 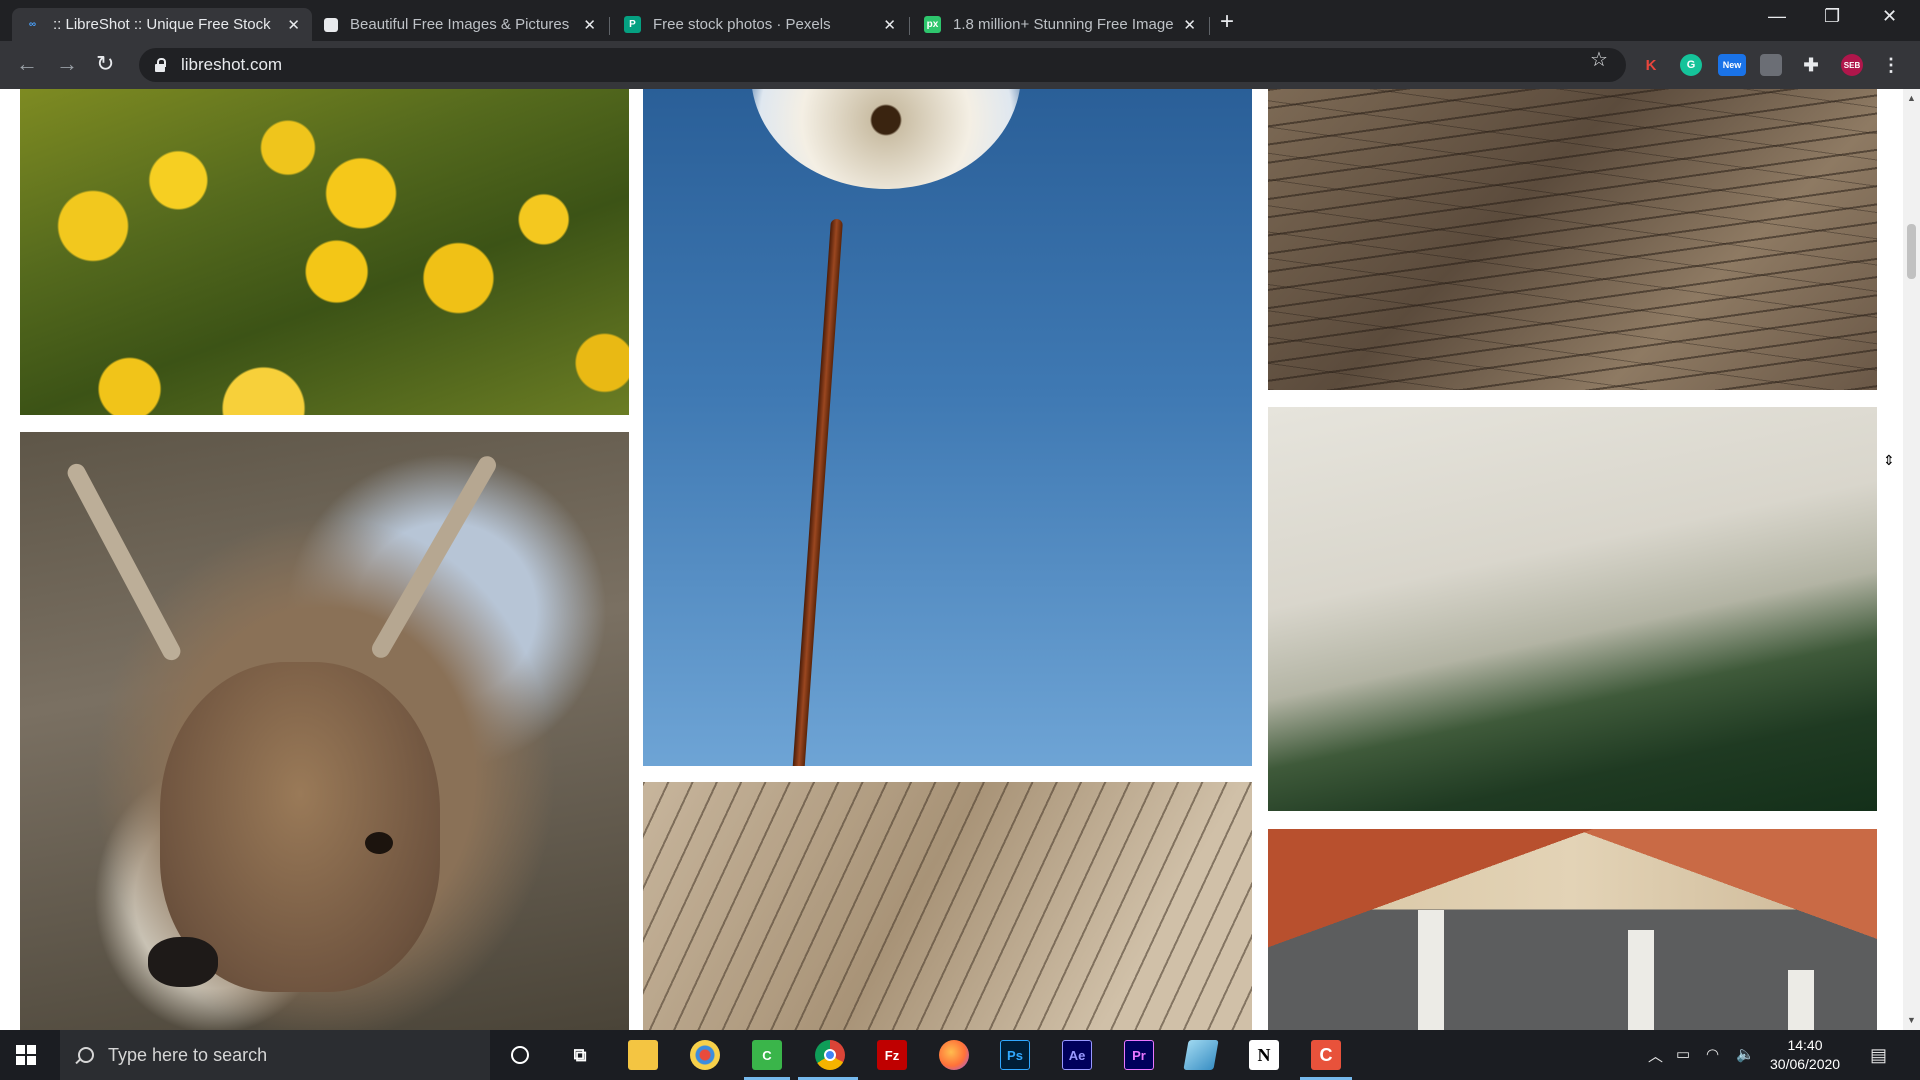 What do you see at coordinates (1911, 98) in the screenshot?
I see `scroll-up-arrow-icon: ▲` at bounding box center [1911, 98].